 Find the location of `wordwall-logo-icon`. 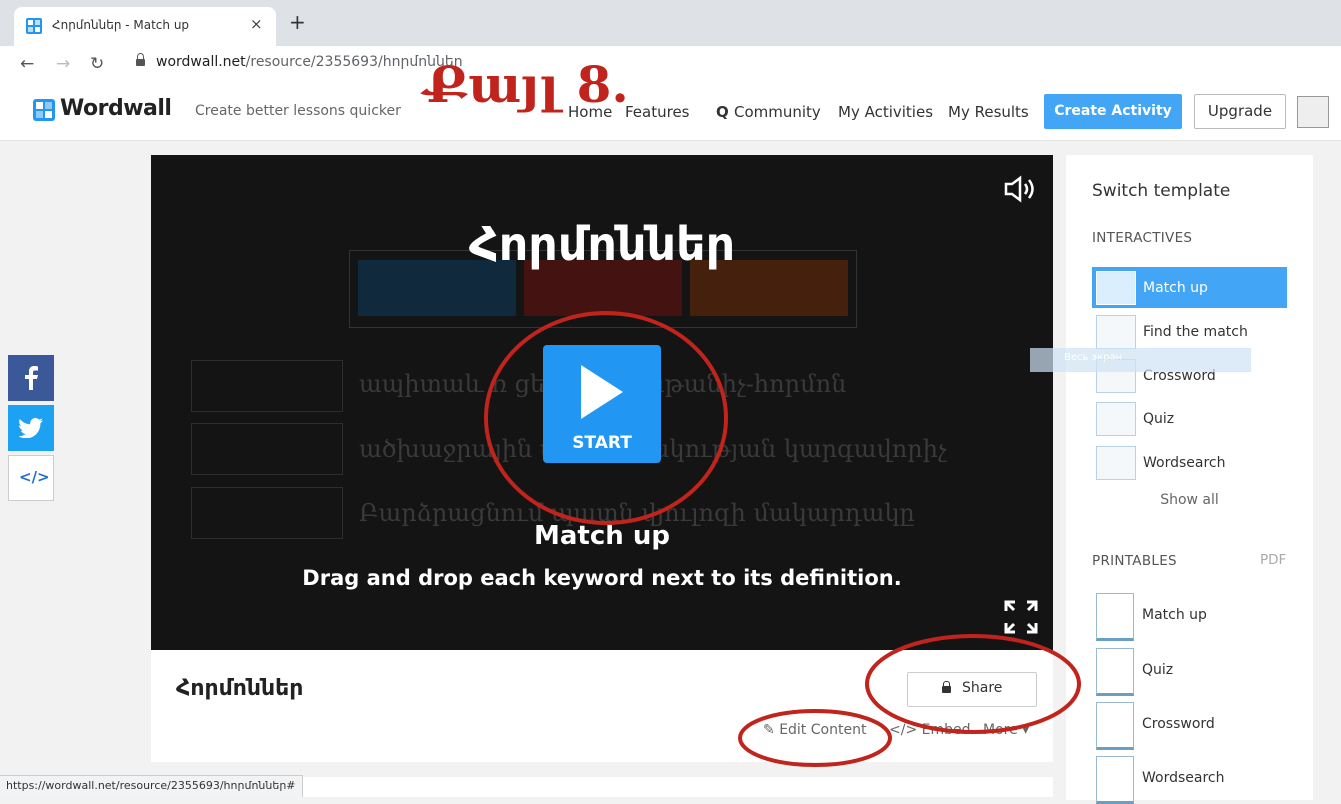

wordwall-logo-icon is located at coordinates (44, 110).